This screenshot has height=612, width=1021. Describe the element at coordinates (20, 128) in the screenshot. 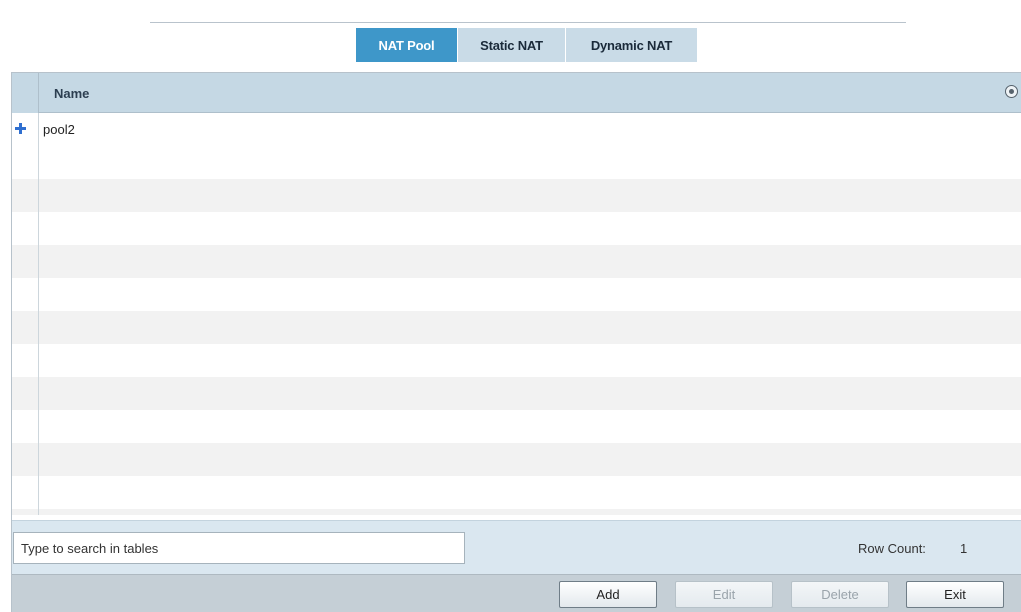

I see `plus-icon` at that location.